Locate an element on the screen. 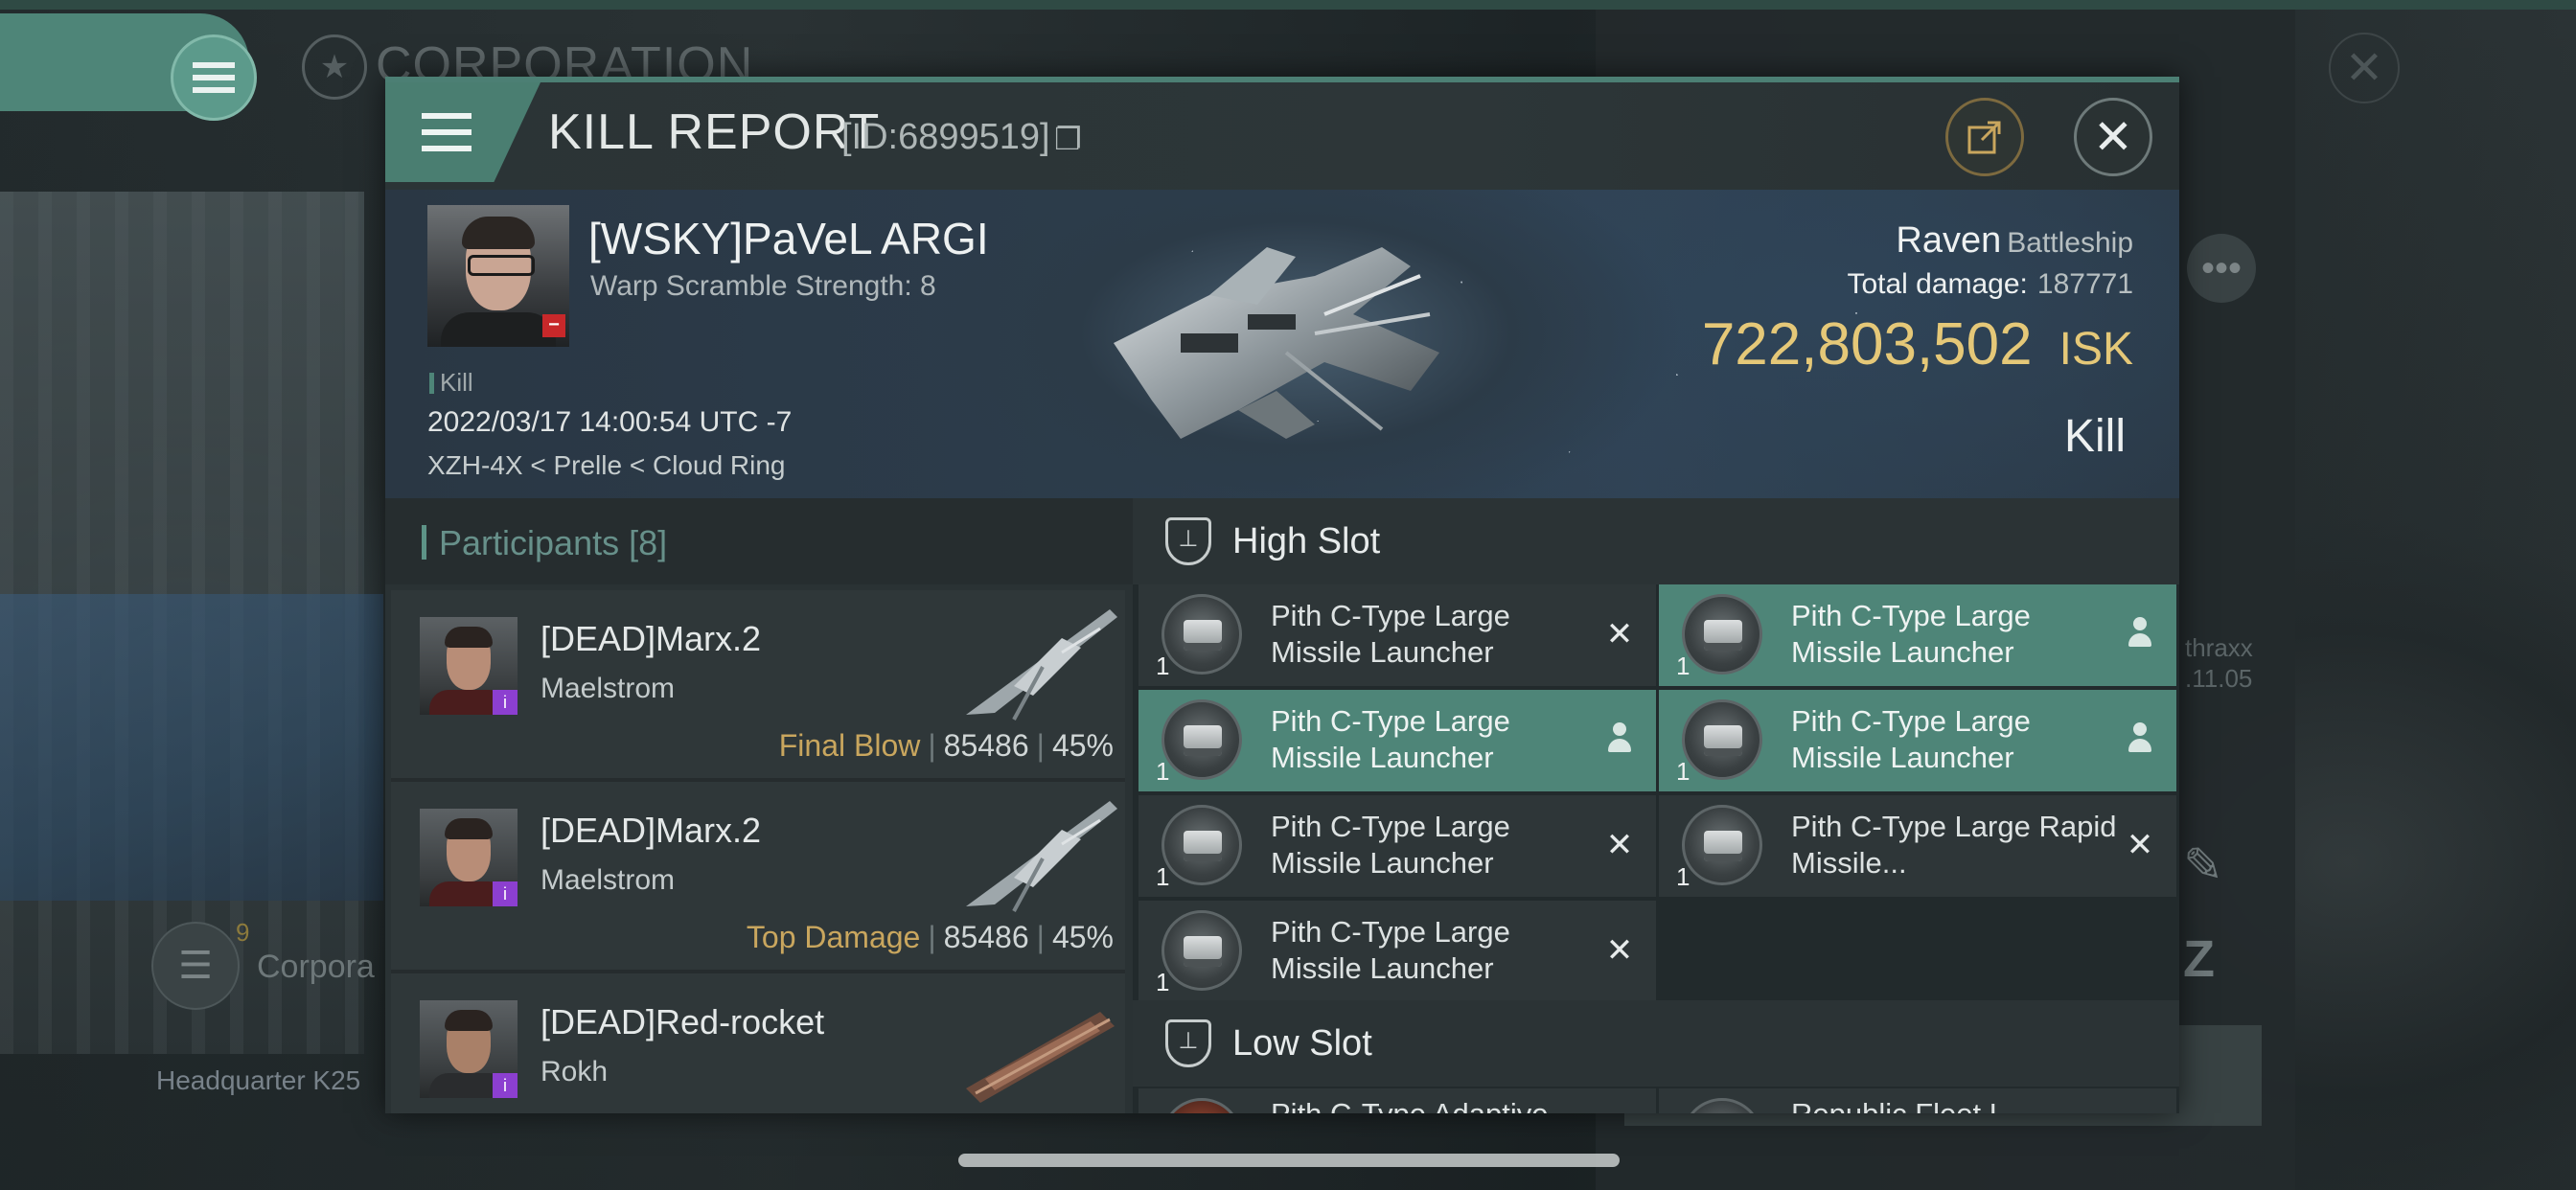 The height and width of the screenshot is (1190, 2576). kill-id: [ID:6899519] is located at coordinates (945, 137).